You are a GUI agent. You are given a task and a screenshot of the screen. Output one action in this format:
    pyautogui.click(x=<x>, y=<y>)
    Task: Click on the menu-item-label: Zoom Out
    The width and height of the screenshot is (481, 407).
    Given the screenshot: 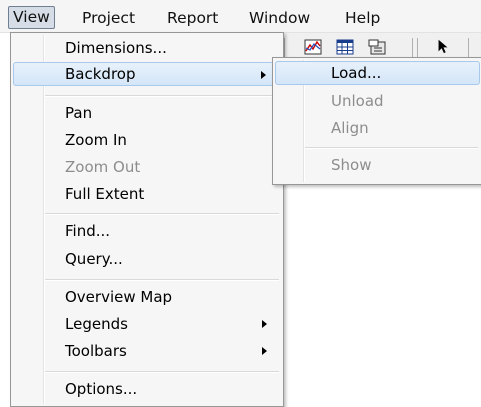 What is the action you would take?
    pyautogui.click(x=103, y=167)
    